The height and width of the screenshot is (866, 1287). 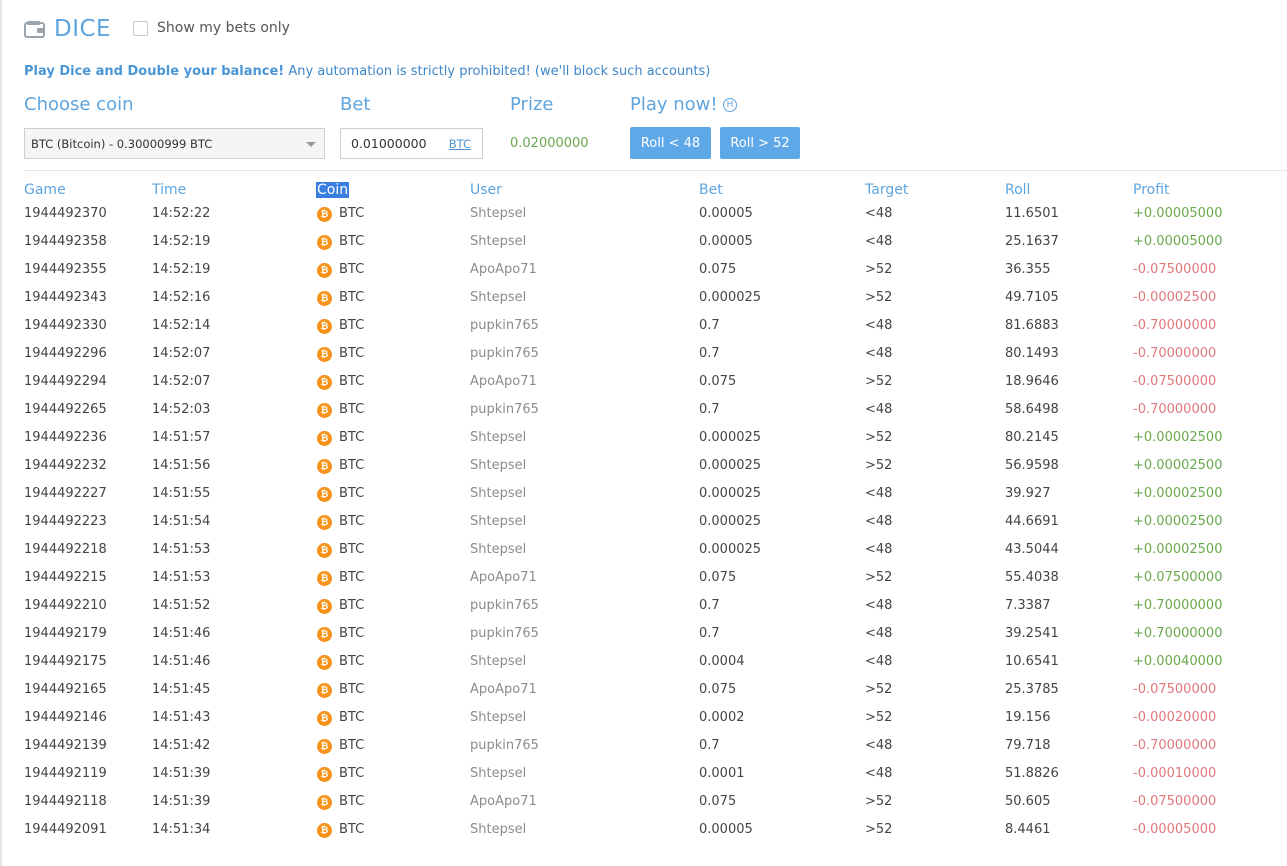 I want to click on bet-time: 14:51:52, so click(x=181, y=605).